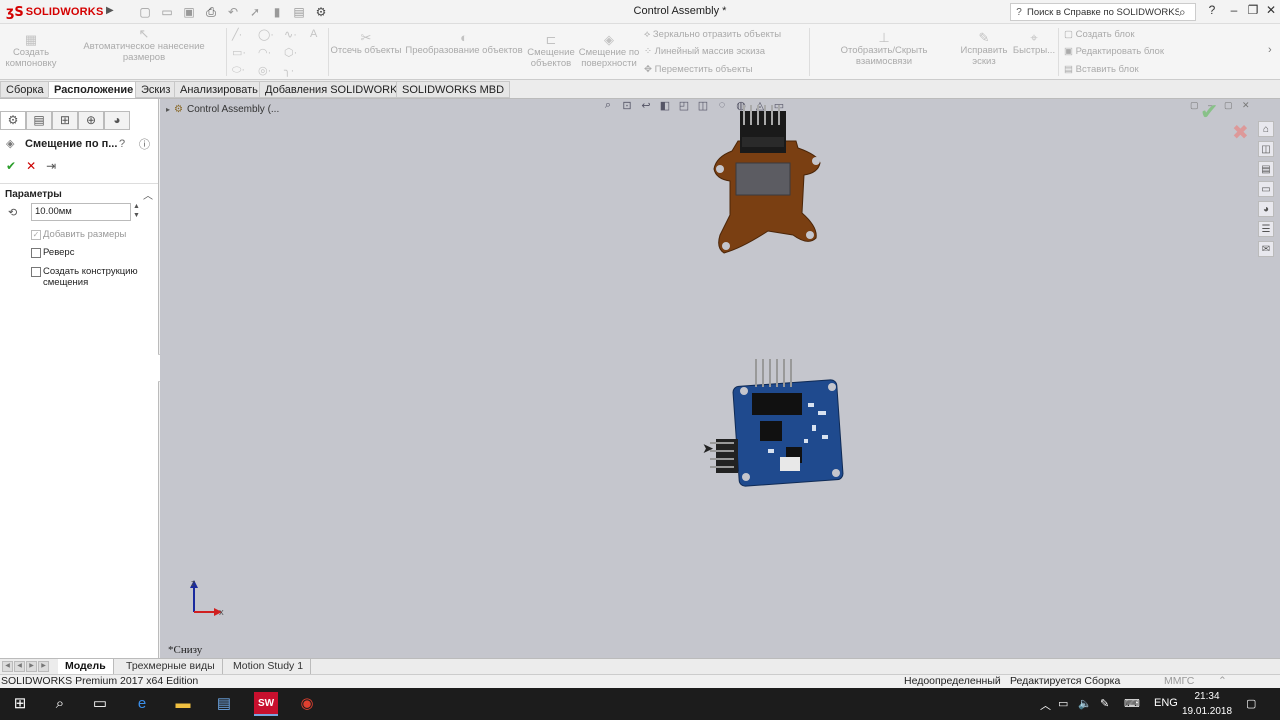 This screenshot has width=1280, height=720. What do you see at coordinates (145, 12) in the screenshot?
I see `new-document-icon: ▢` at bounding box center [145, 12].